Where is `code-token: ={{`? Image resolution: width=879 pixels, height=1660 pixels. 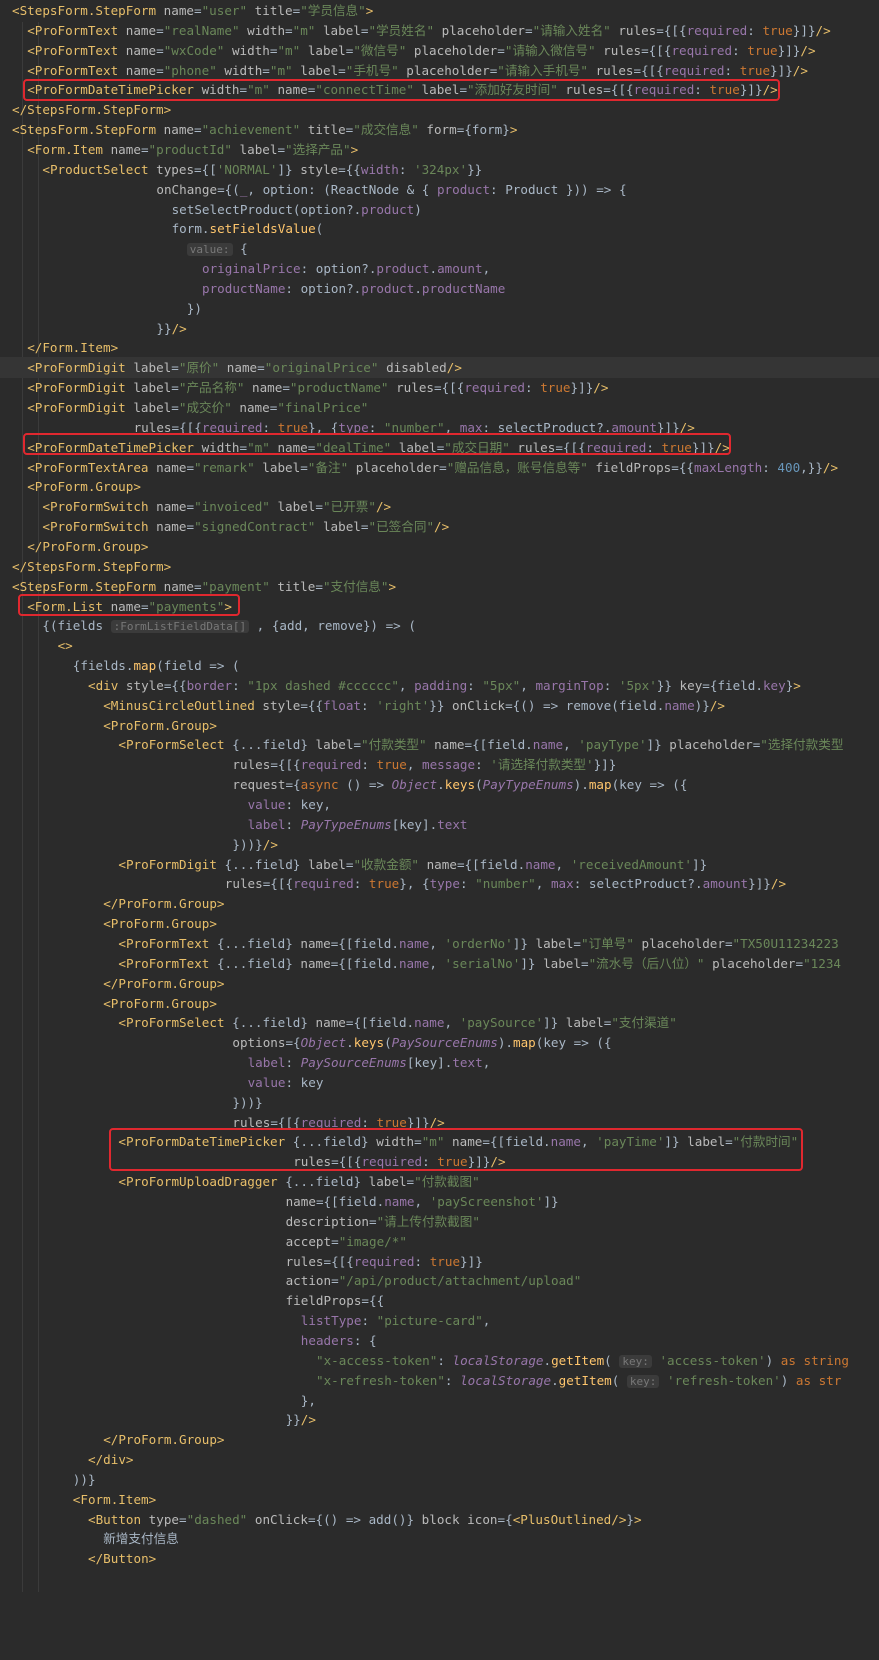
code-token: ={{ is located at coordinates (682, 467).